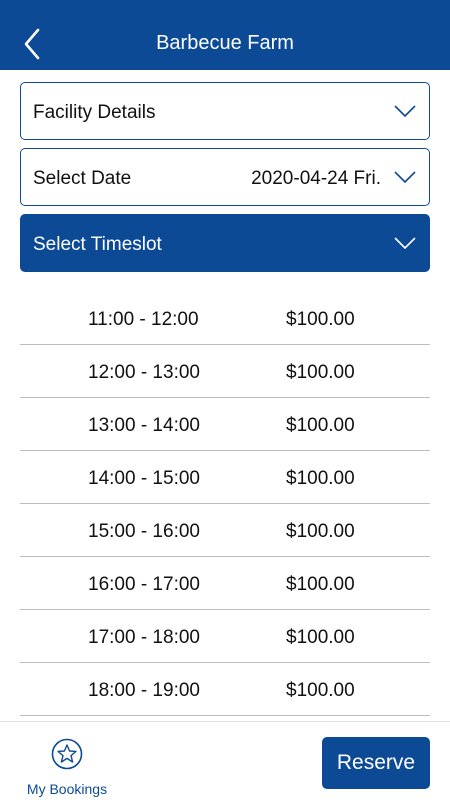  Describe the element at coordinates (94, 112) in the screenshot. I see `facility-details-label: Facility Details` at that location.